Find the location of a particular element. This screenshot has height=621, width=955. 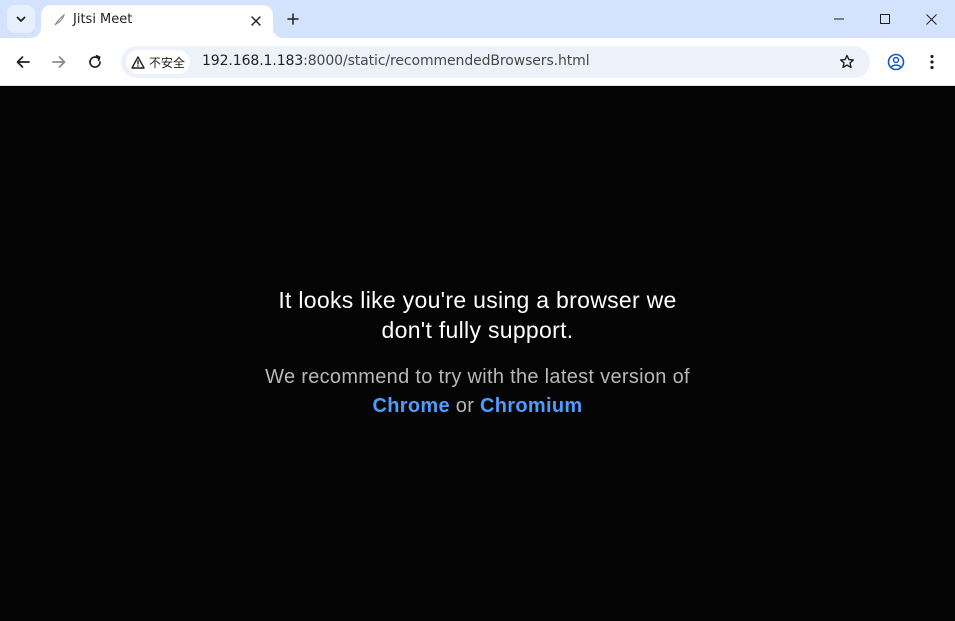

arrow-right-icon is located at coordinates (59, 62).